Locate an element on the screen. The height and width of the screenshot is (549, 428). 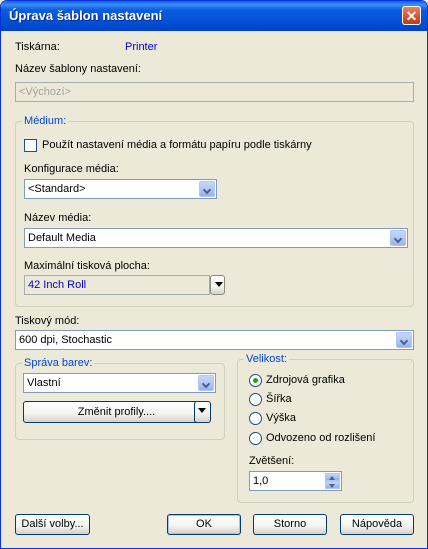
color-management-value: Vlastní is located at coordinates (44, 383).